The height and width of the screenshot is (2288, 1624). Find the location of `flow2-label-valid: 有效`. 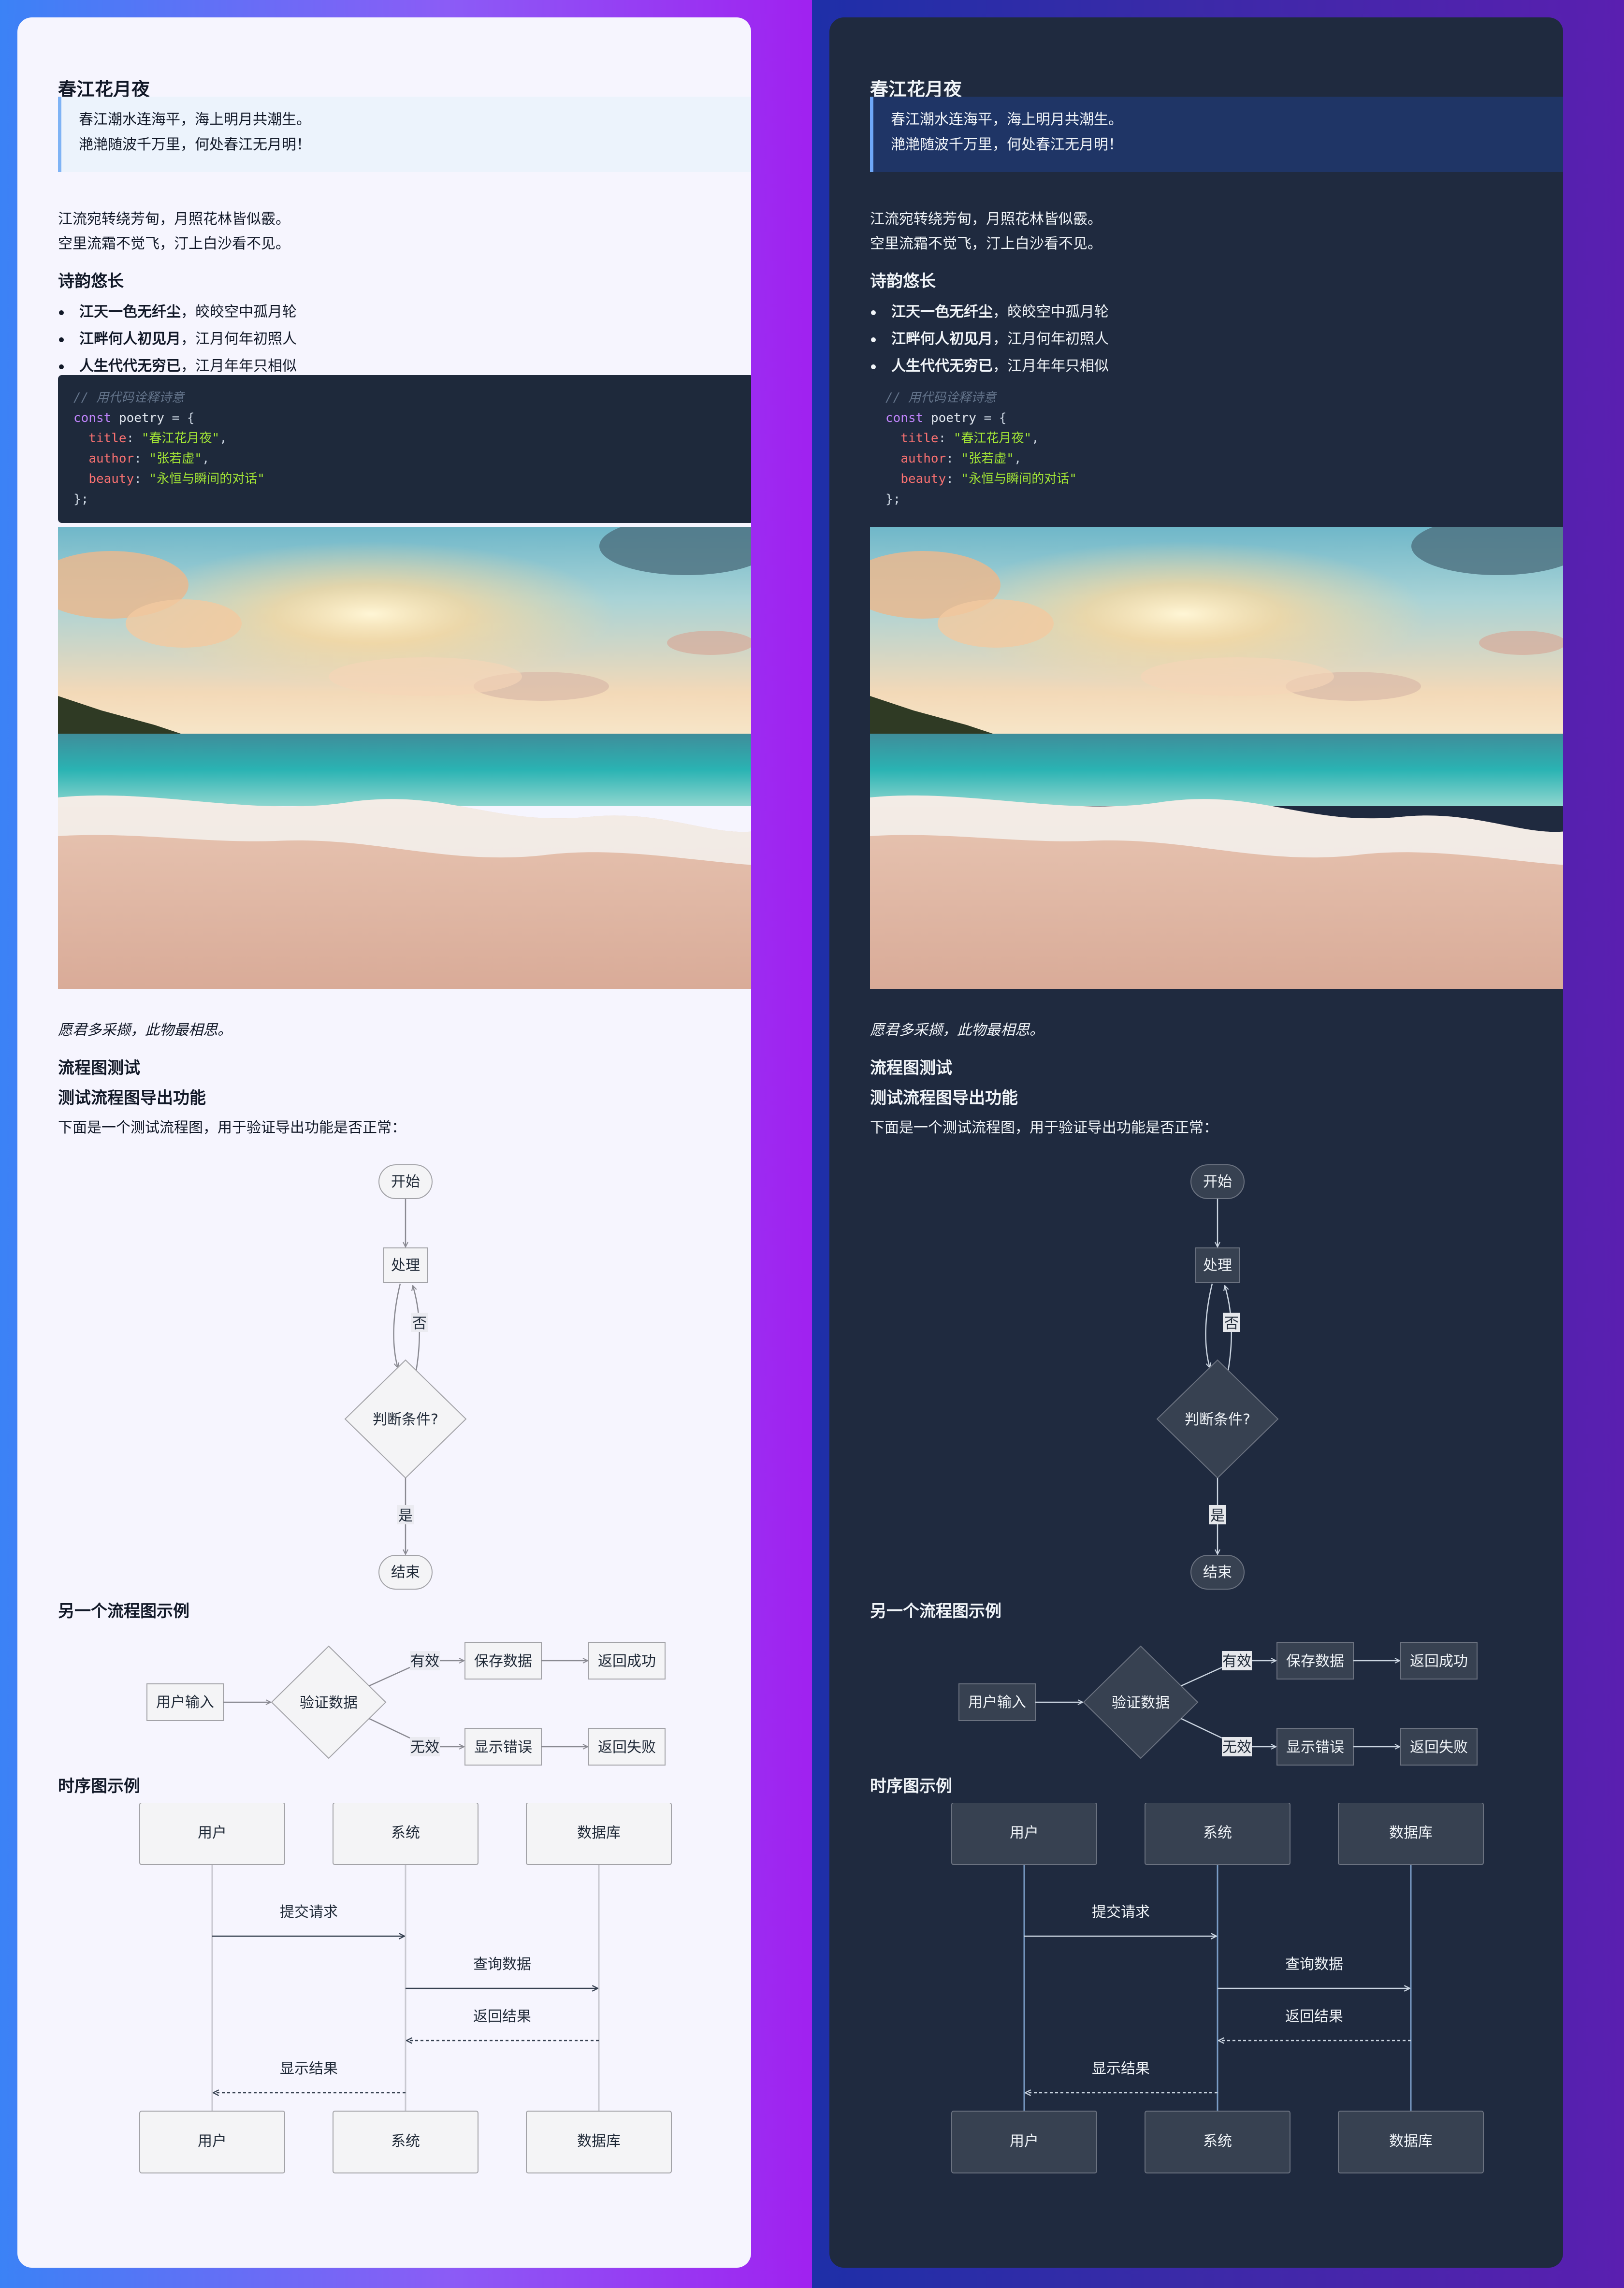

flow2-label-valid: 有效 is located at coordinates (425, 1661).